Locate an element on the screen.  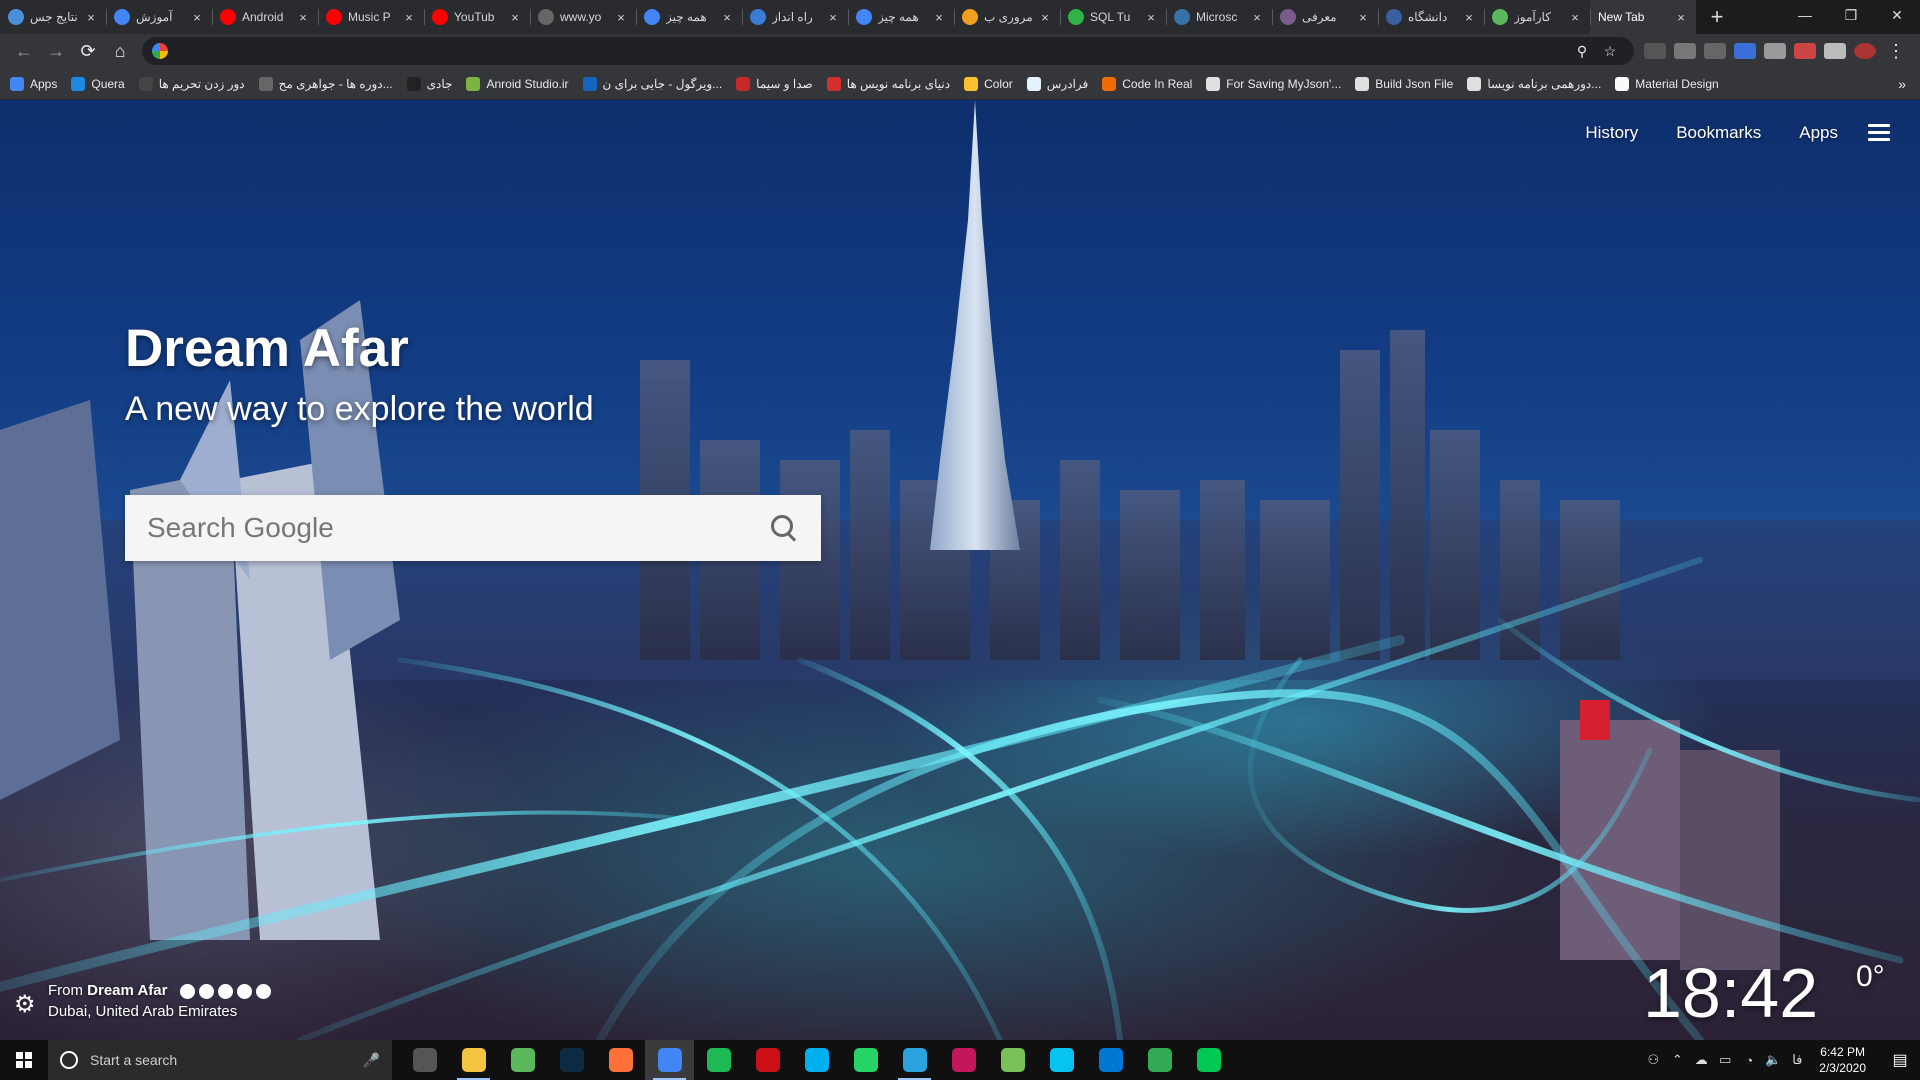
action-center-icon: ▤ is located at coordinates (1900, 1060).